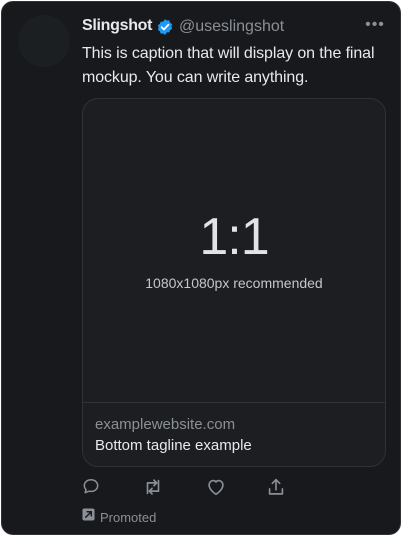 The height and width of the screenshot is (535, 402). What do you see at coordinates (117, 26) in the screenshot?
I see `display-name: Slingshot` at bounding box center [117, 26].